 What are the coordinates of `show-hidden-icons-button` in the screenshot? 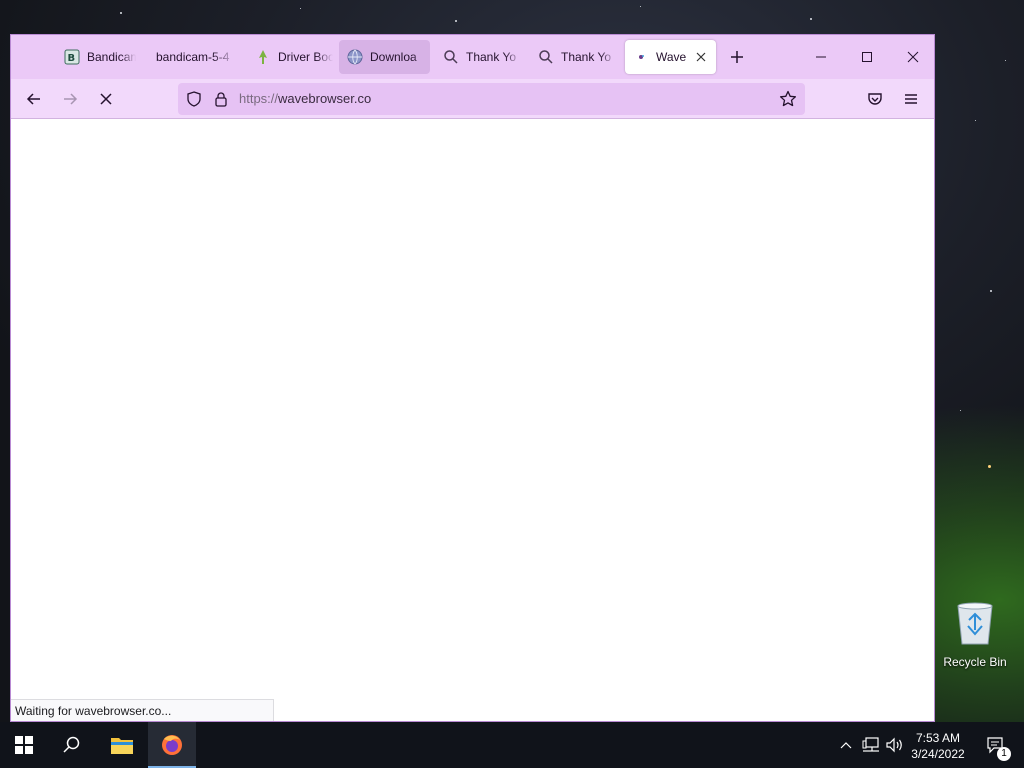 It's located at (846, 745).